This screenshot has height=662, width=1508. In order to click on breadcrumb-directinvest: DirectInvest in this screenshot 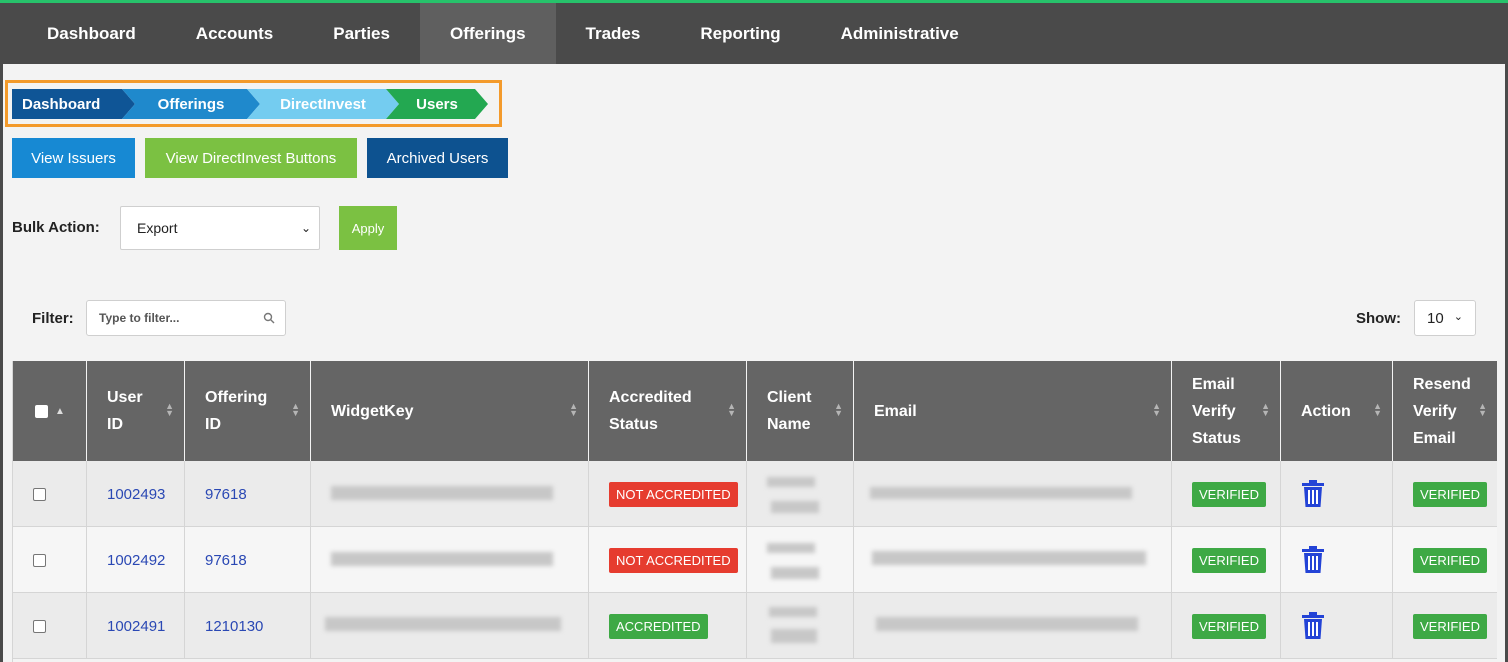, I will do `click(323, 104)`.